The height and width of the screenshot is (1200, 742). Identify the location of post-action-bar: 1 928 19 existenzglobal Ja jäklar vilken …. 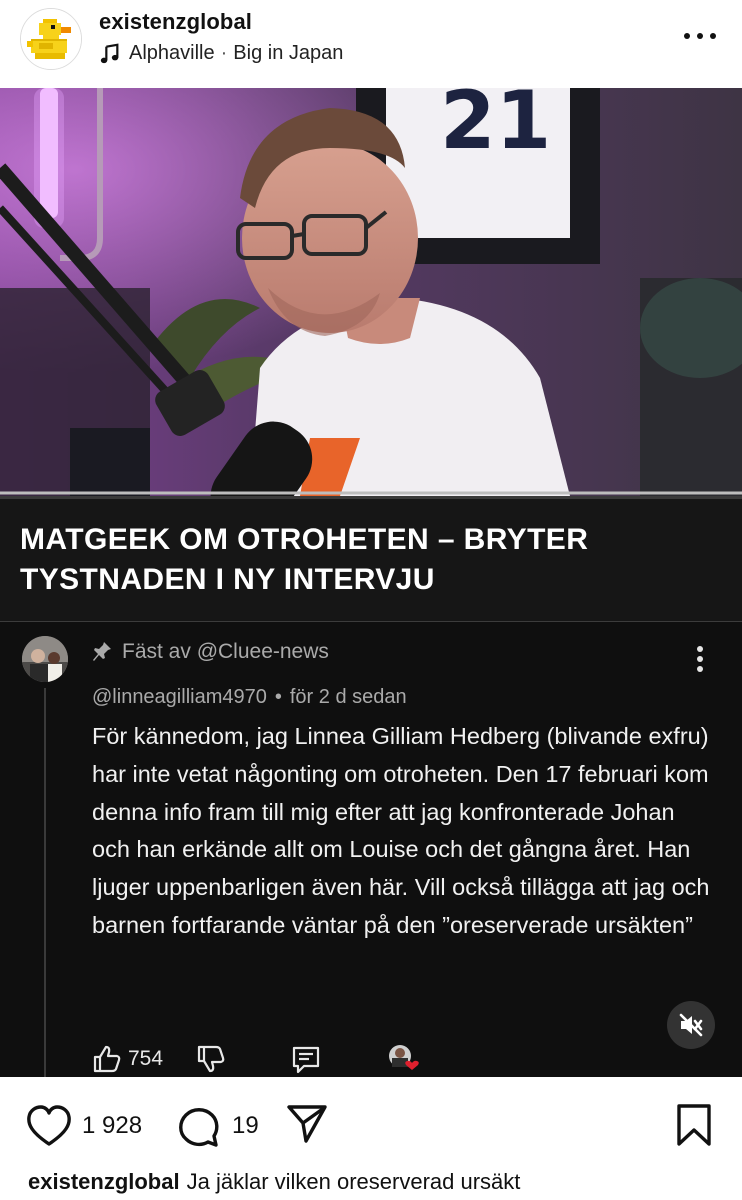
(371, 1138).